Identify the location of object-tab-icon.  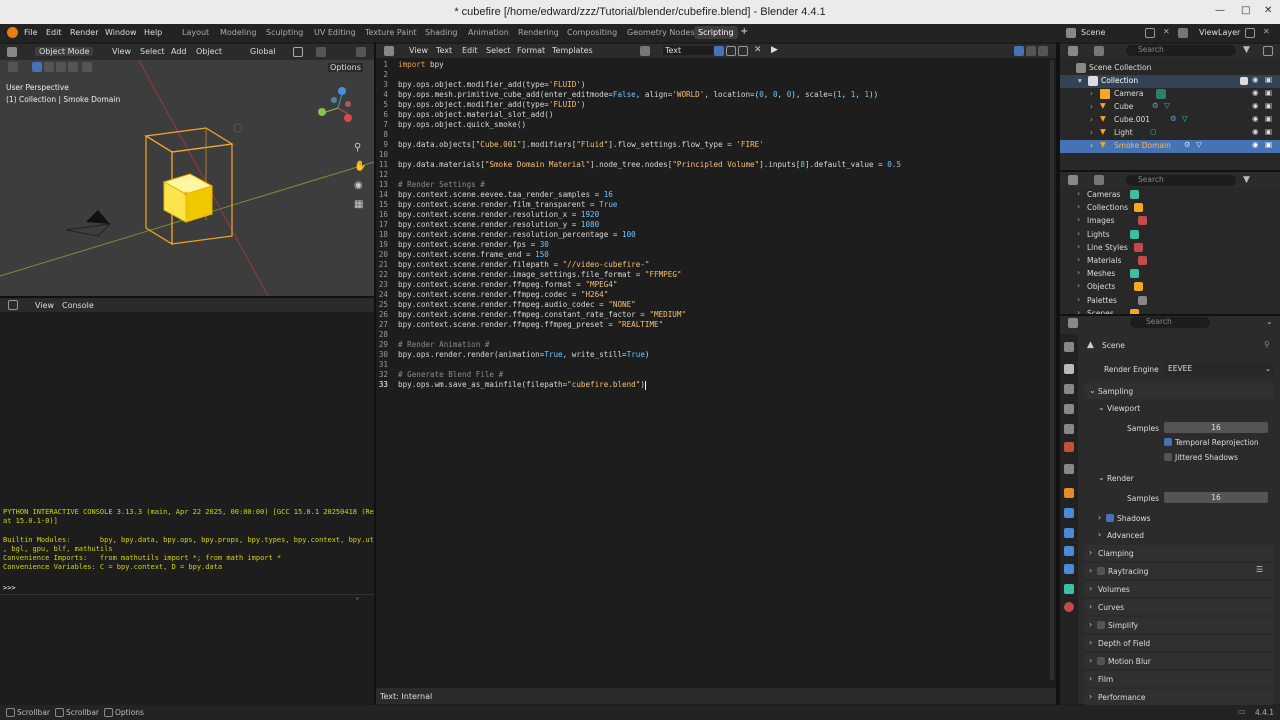
(1069, 493).